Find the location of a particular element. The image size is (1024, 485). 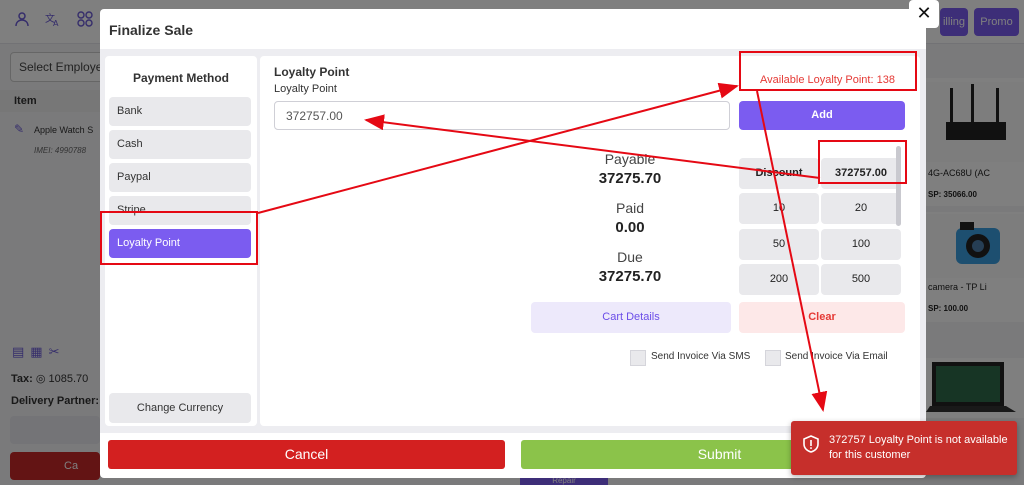

add-button: Add is located at coordinates (822, 115).